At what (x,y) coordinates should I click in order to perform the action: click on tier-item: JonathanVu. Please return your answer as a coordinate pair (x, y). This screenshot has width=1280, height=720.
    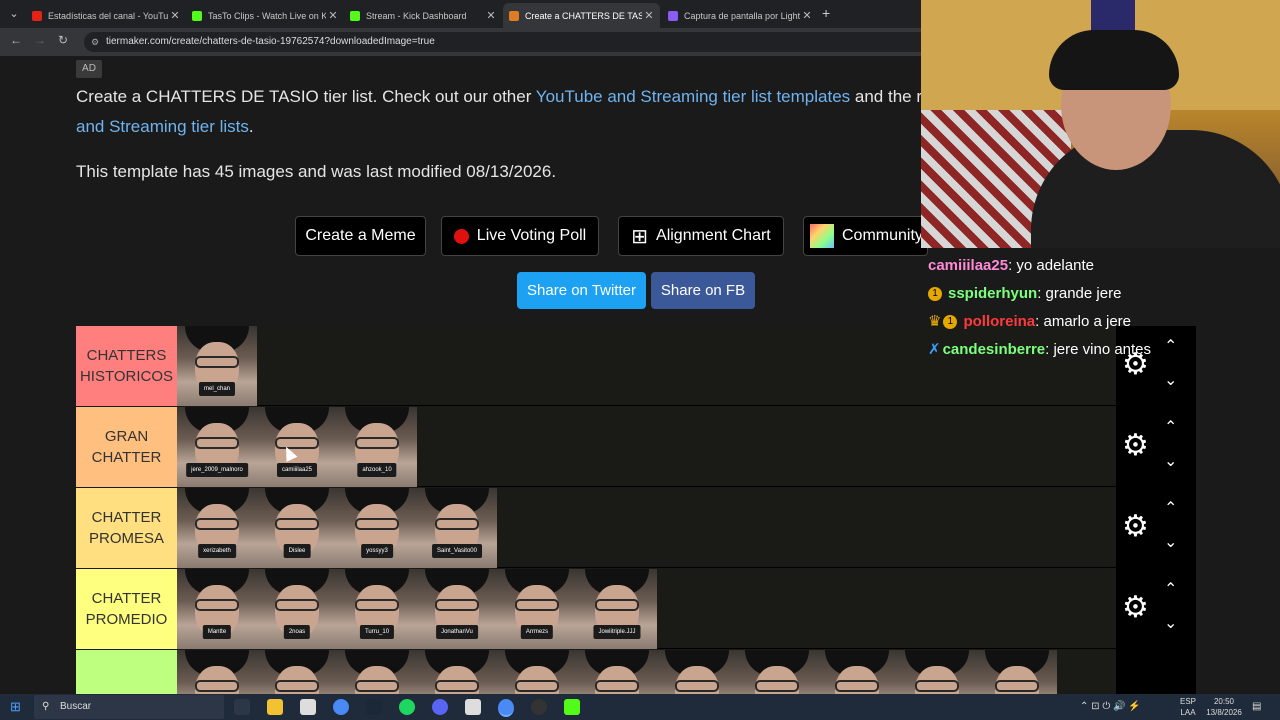
    Looking at the image, I should click on (457, 609).